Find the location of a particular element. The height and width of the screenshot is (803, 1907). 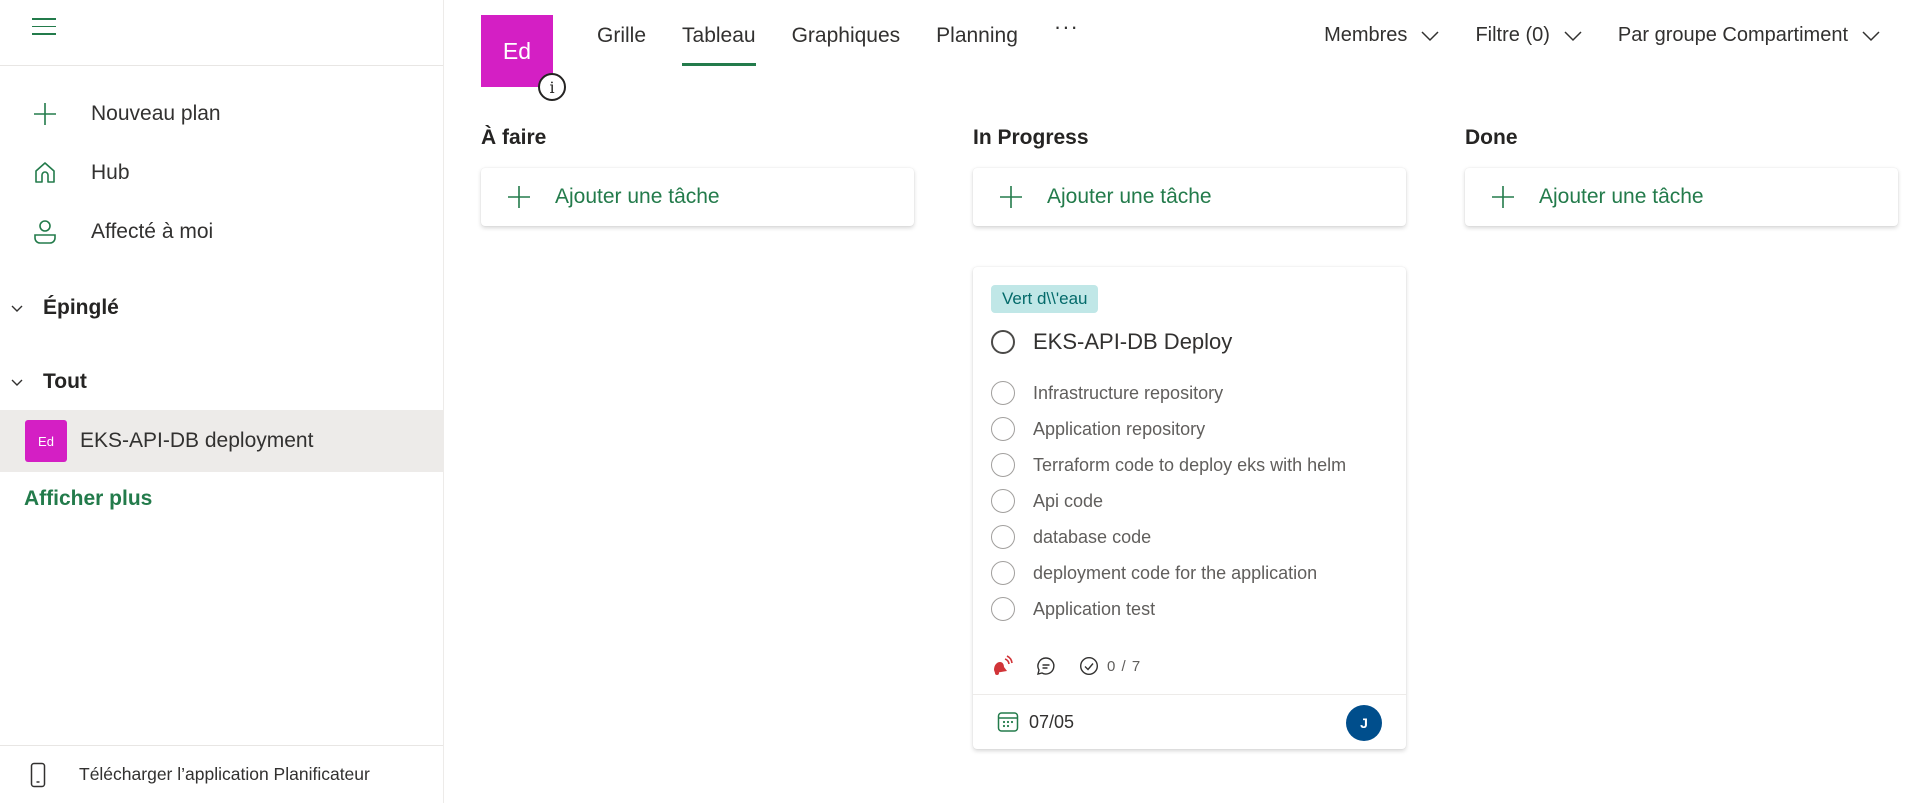

info-icon: i is located at coordinates (552, 87).